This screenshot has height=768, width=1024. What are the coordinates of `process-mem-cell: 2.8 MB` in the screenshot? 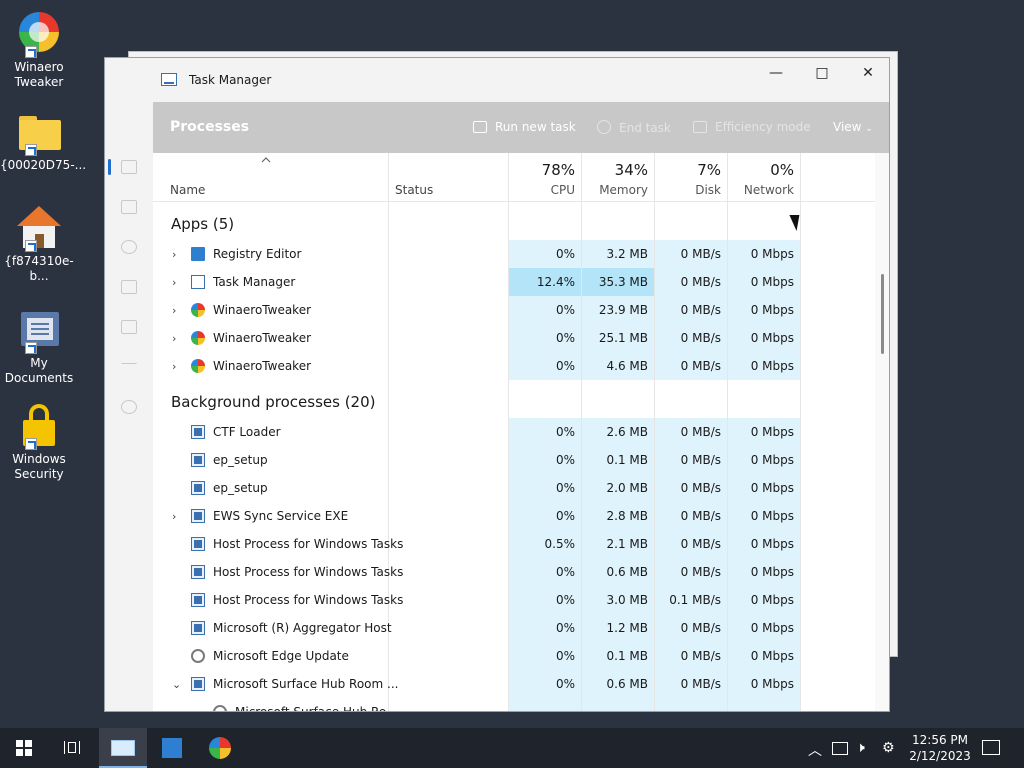 It's located at (618, 516).